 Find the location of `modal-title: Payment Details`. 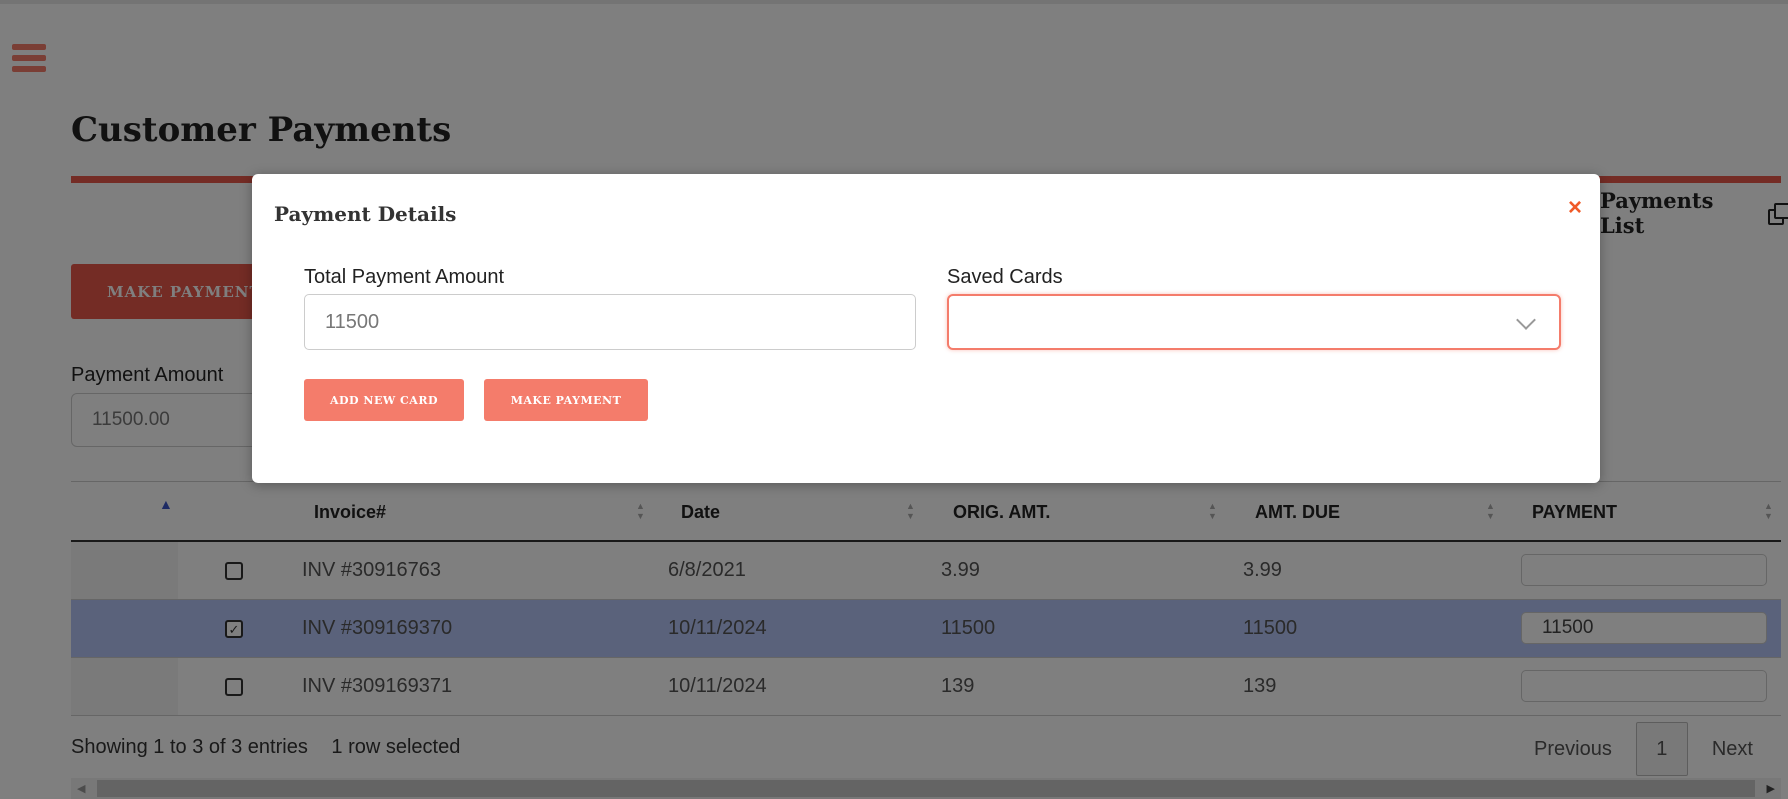

modal-title: Payment Details is located at coordinates (365, 214).